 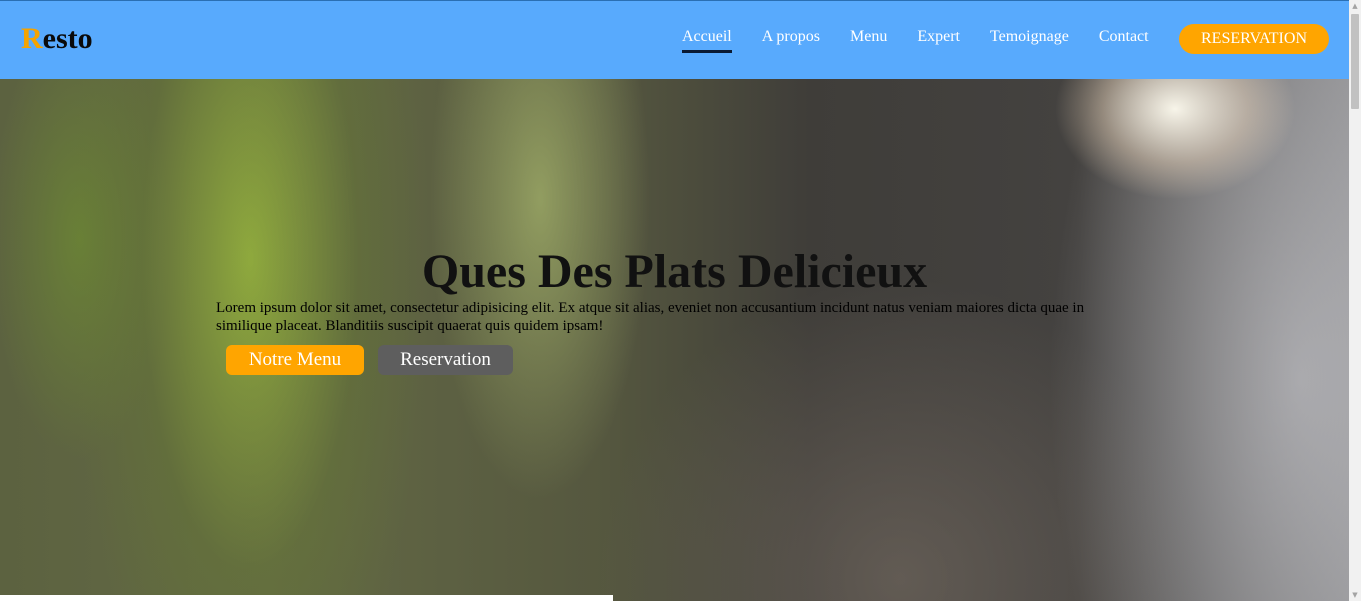 I want to click on nav-link-contact: Contact, so click(x=1124, y=39).